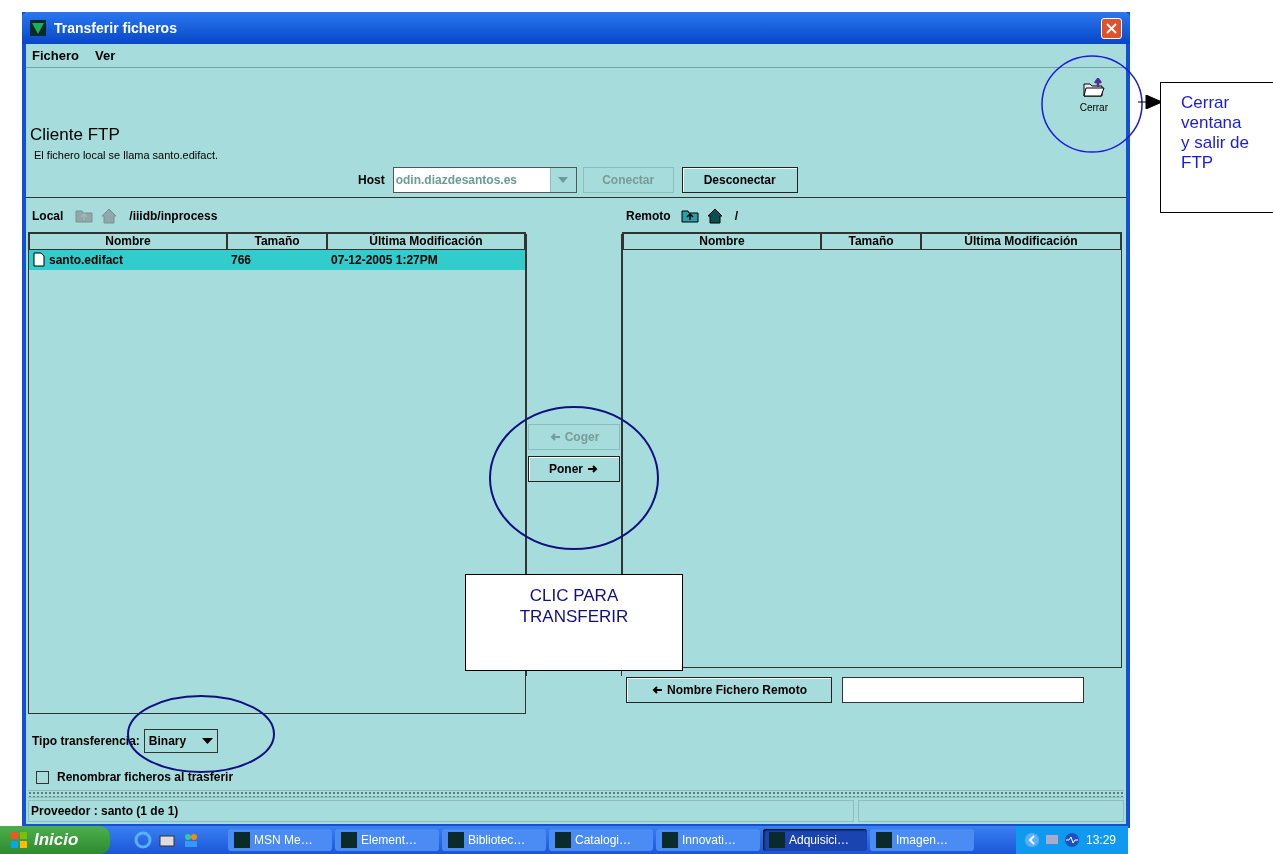 This screenshot has height=854, width=1273. What do you see at coordinates (48, 216) in the screenshot?
I see `local-label: Local` at bounding box center [48, 216].